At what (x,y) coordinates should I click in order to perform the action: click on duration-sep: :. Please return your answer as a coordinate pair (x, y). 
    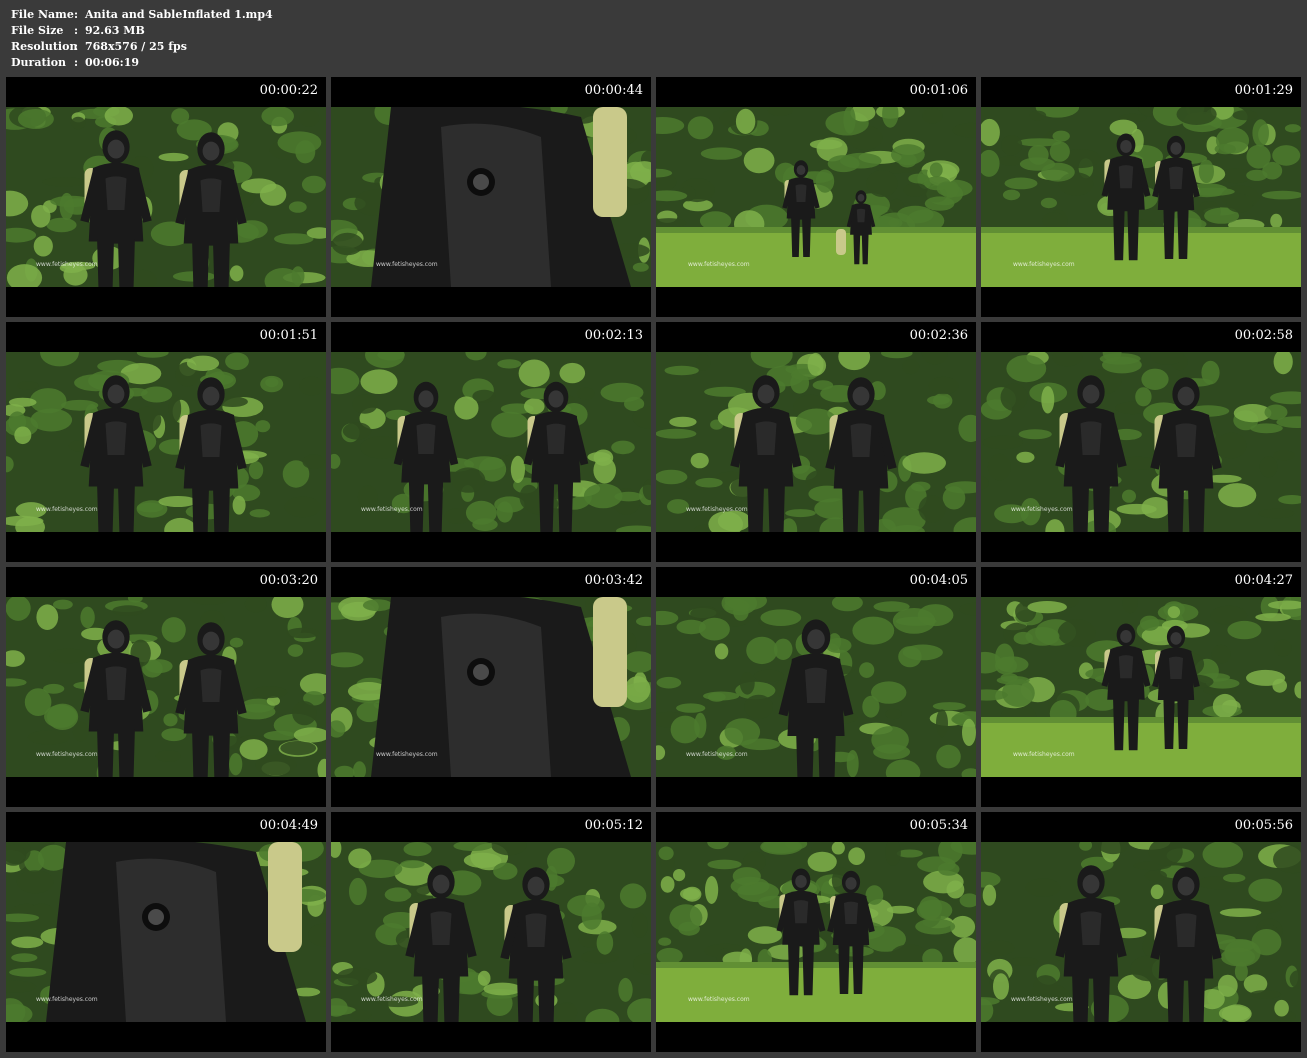
    Looking at the image, I should click on (76, 62).